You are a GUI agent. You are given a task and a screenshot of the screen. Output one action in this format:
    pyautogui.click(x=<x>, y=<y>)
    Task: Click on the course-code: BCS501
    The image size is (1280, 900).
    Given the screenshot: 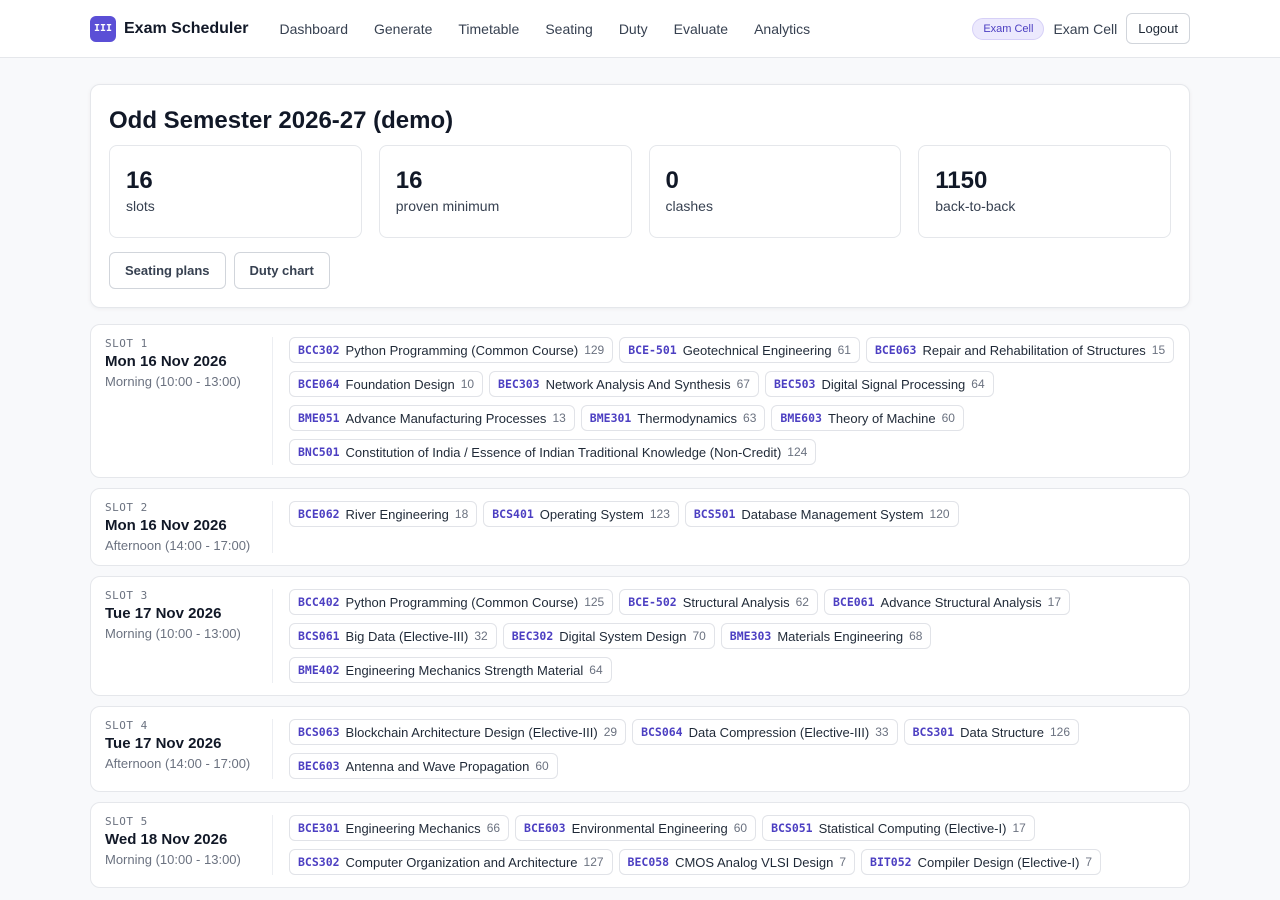 What is the action you would take?
    pyautogui.click(x=714, y=514)
    